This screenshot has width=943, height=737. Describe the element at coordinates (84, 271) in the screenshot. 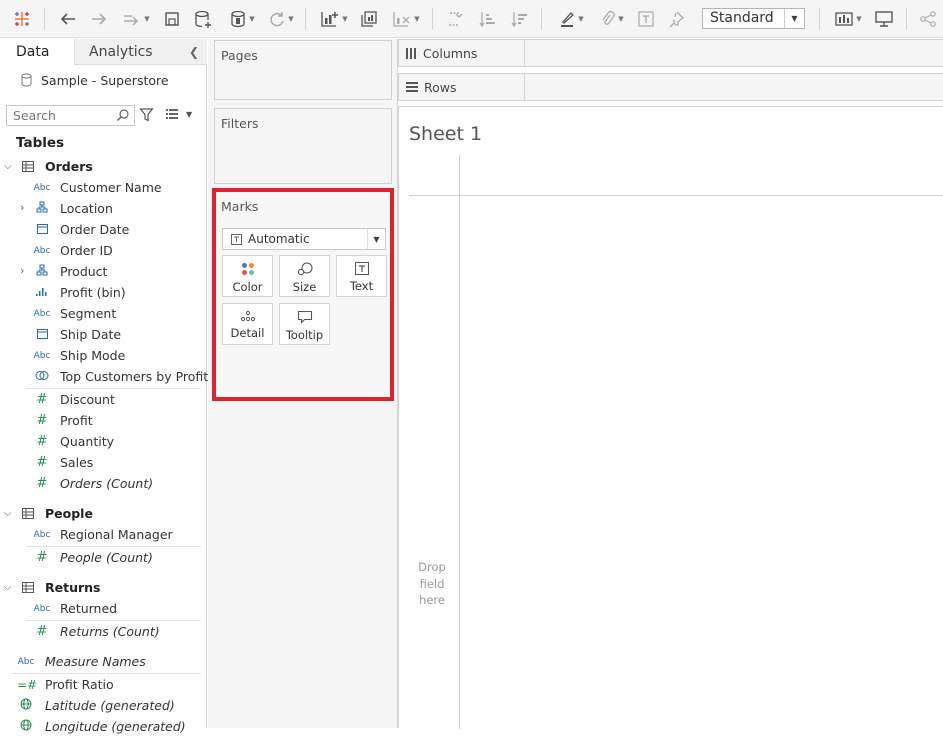

I see `field-label: Product` at that location.